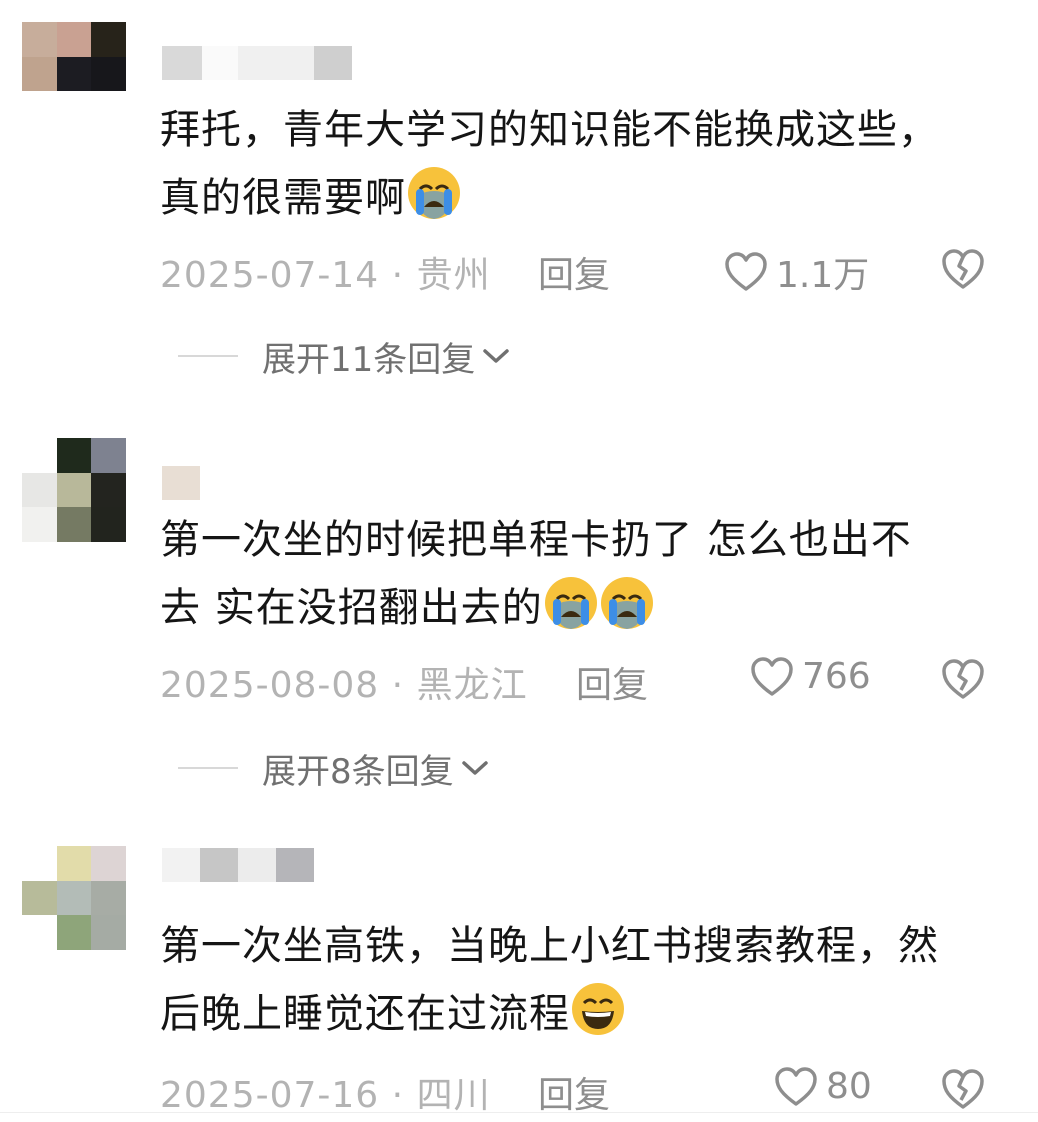 The width and height of the screenshot is (1038, 1122). I want to click on comment-location: 四川, so click(453, 1095).